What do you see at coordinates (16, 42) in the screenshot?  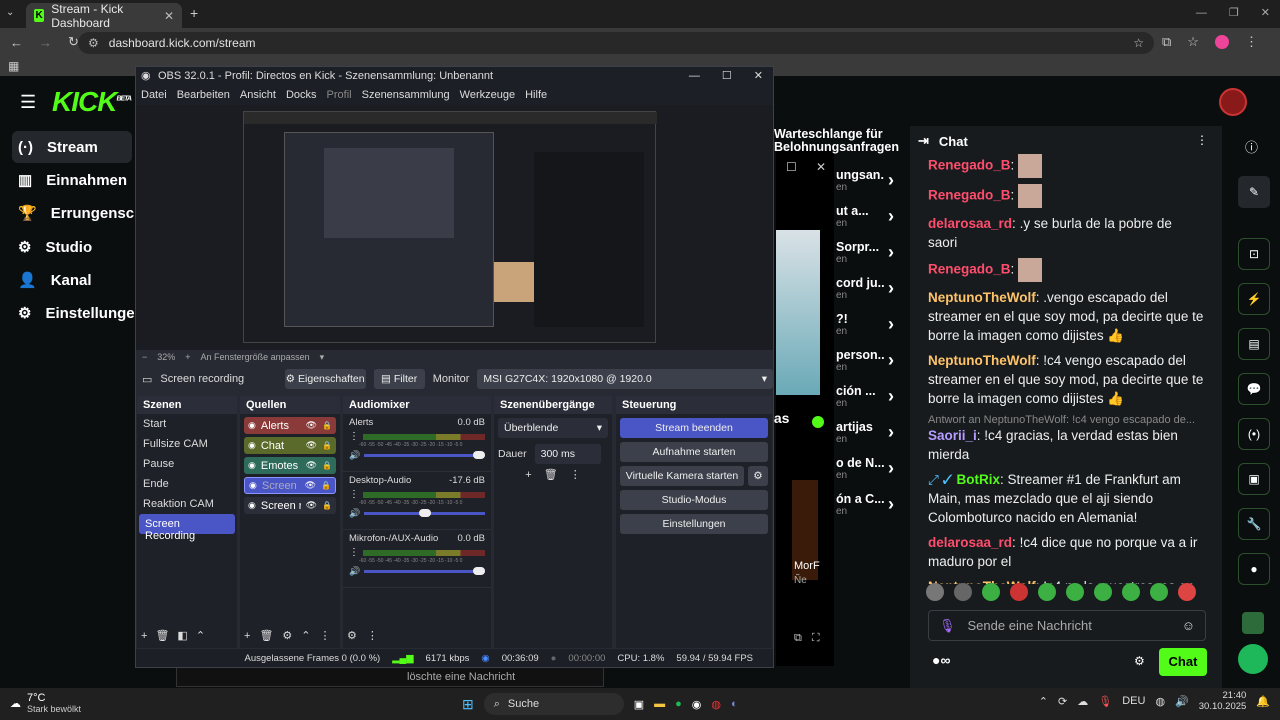 I see `back-icon: ←` at bounding box center [16, 42].